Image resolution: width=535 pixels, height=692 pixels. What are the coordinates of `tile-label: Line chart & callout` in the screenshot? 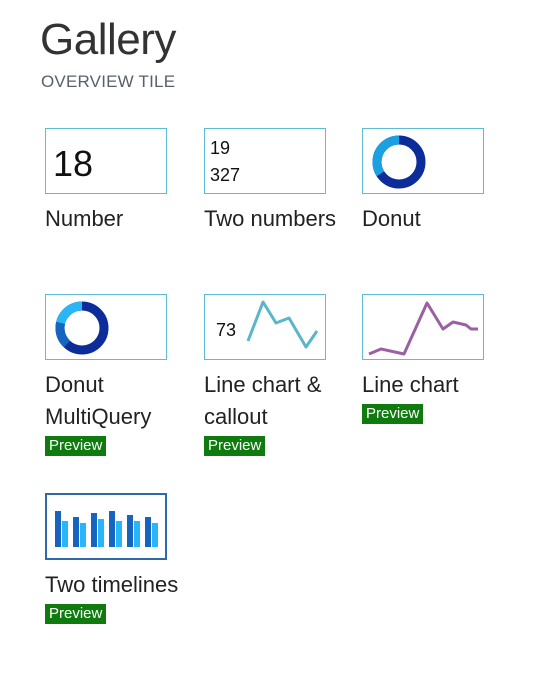 It's located at (263, 400).